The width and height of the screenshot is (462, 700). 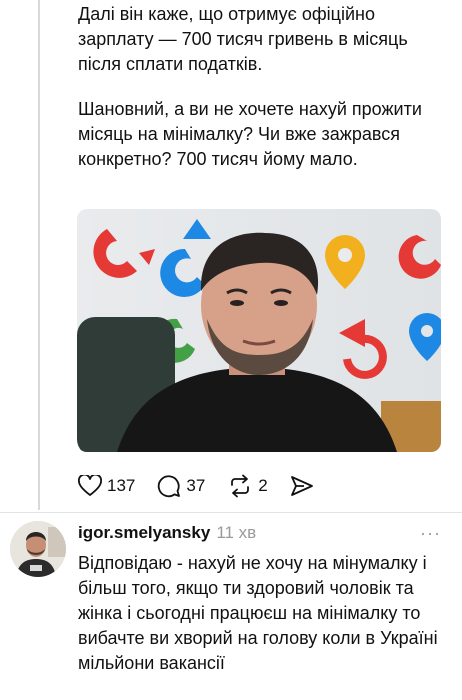 What do you see at coordinates (207, 486) in the screenshot?
I see `post-actions: 137 37 2` at bounding box center [207, 486].